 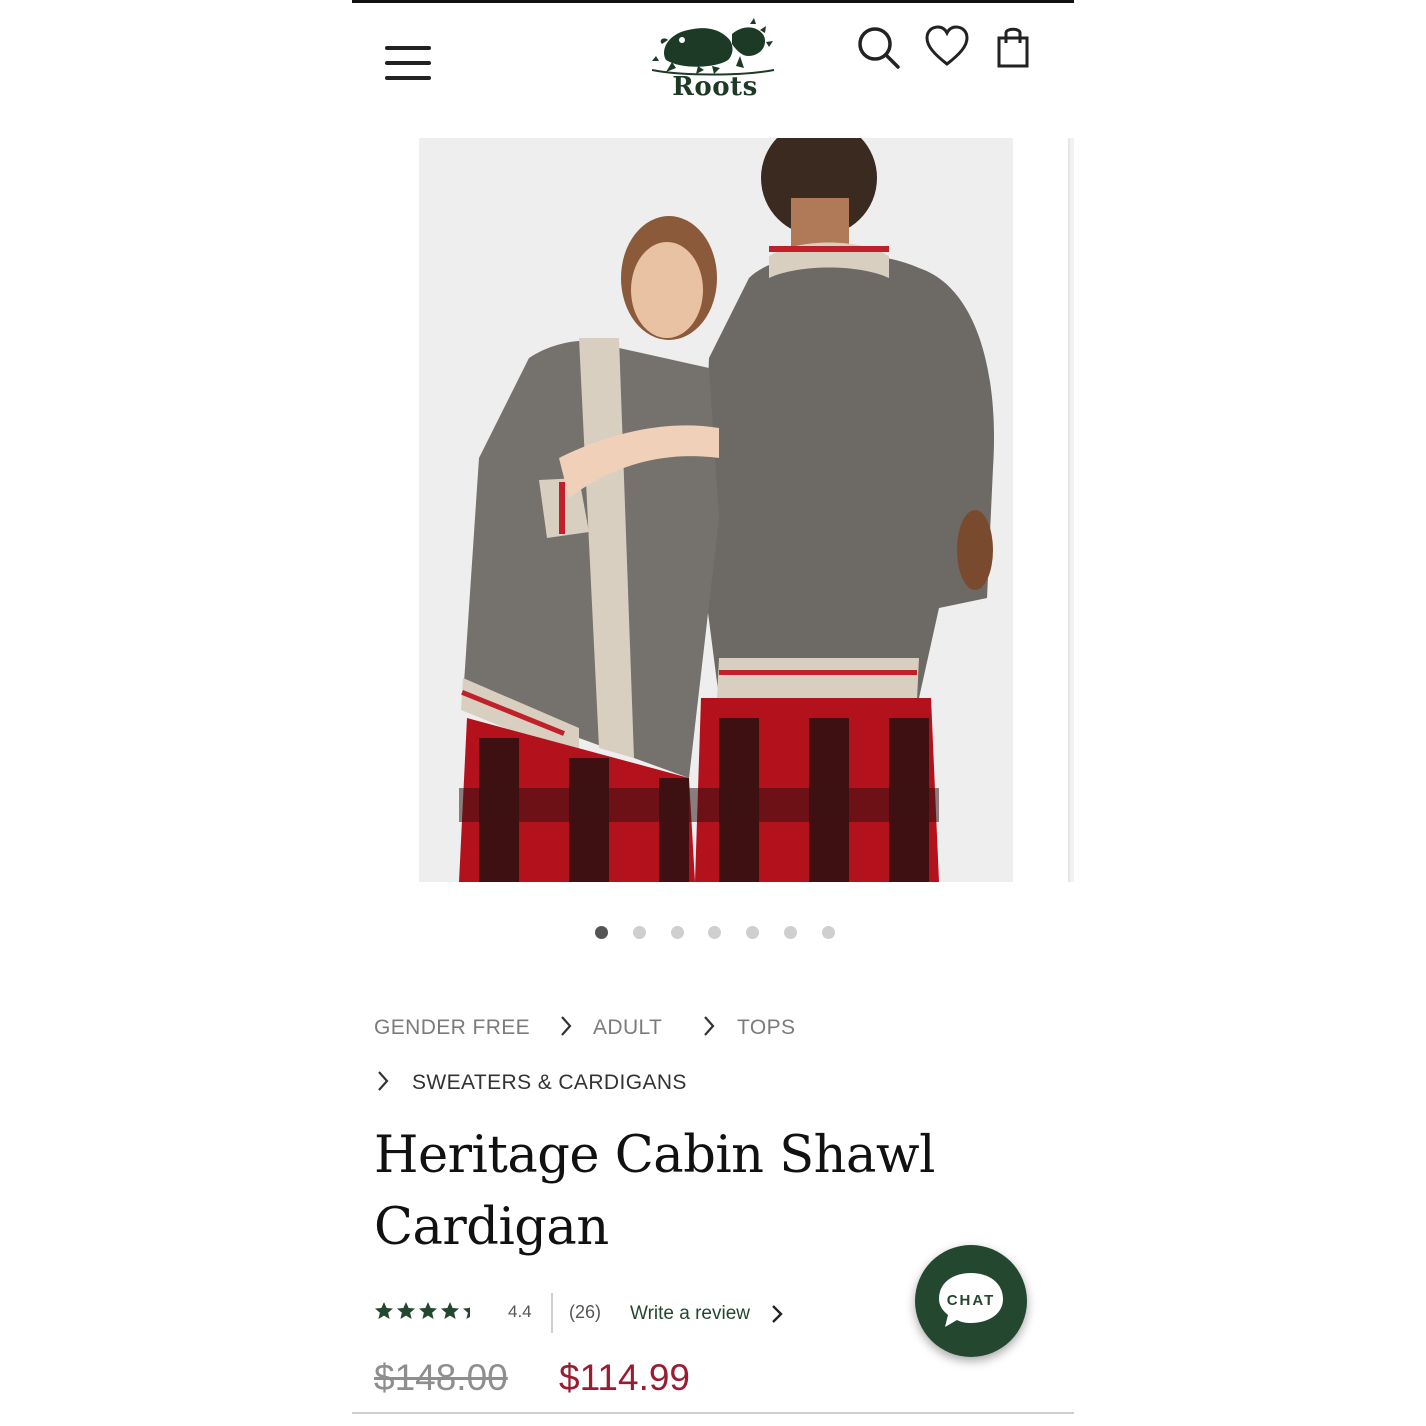 What do you see at coordinates (947, 47) in the screenshot?
I see `heart-icon` at bounding box center [947, 47].